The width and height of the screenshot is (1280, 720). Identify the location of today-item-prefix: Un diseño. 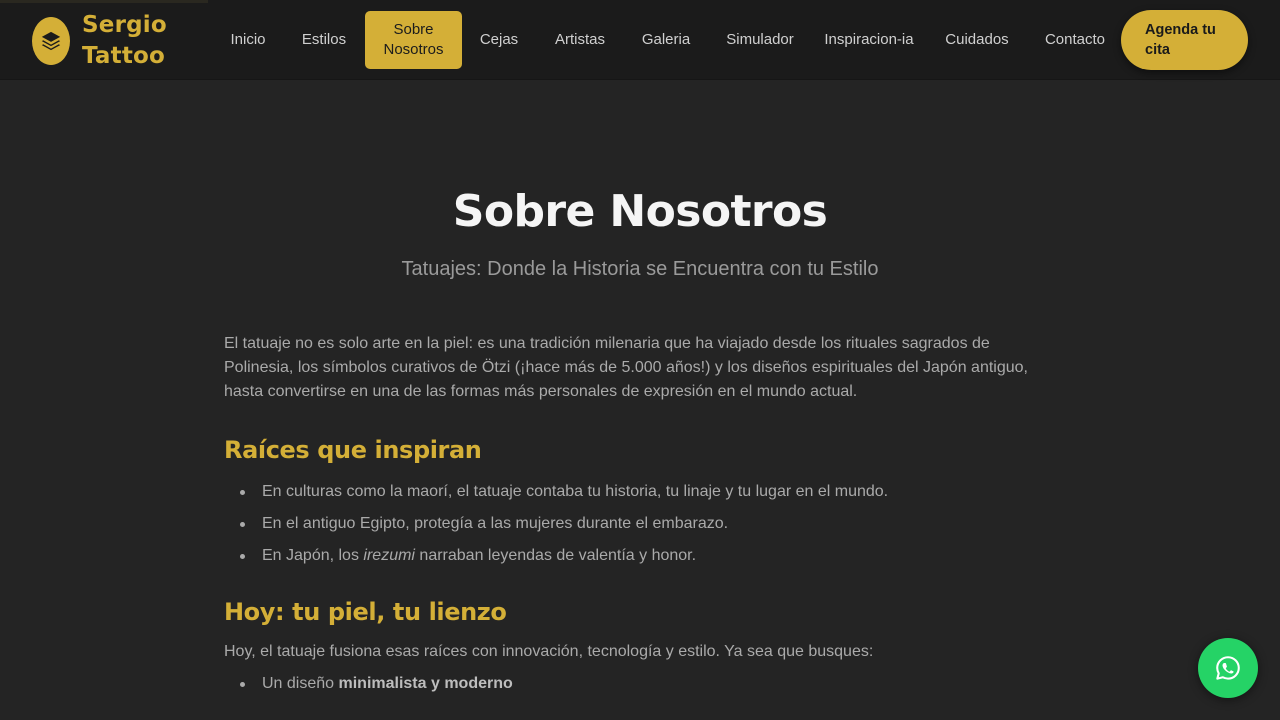
(300, 683).